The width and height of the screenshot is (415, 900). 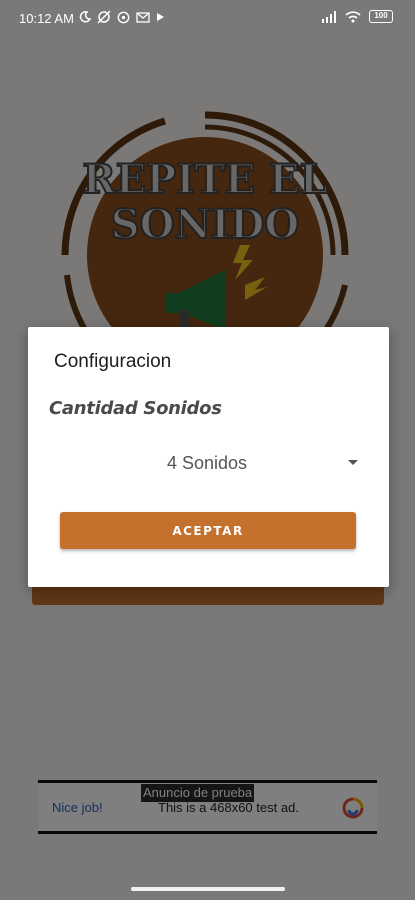 I want to click on notification-icons, so click(x=122, y=17).